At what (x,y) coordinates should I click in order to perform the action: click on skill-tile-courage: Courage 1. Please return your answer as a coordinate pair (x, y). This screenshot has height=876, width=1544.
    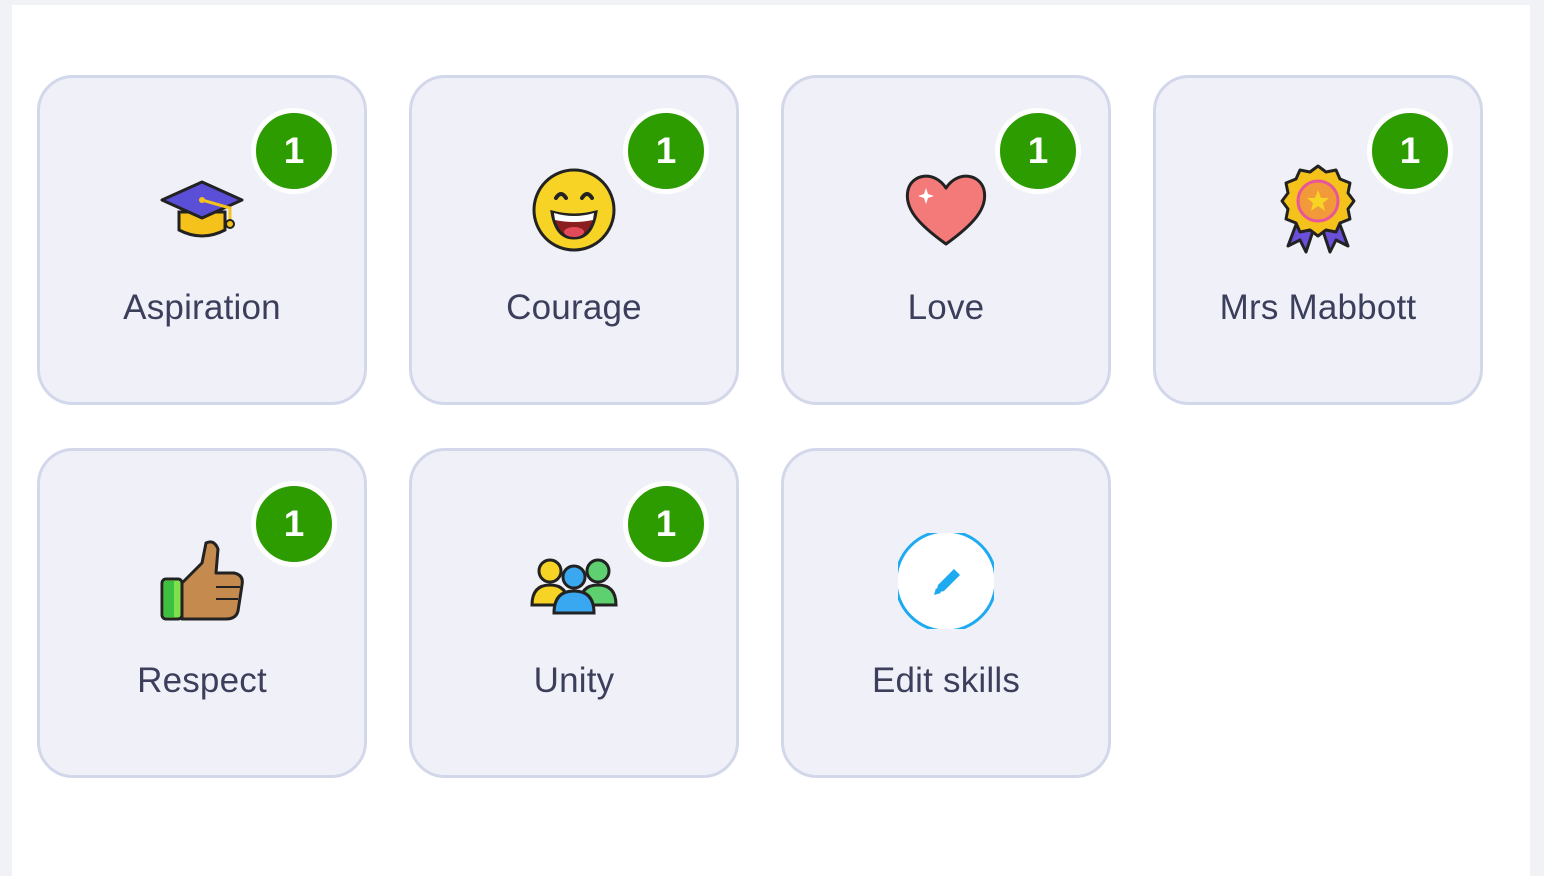
    Looking at the image, I should click on (574, 240).